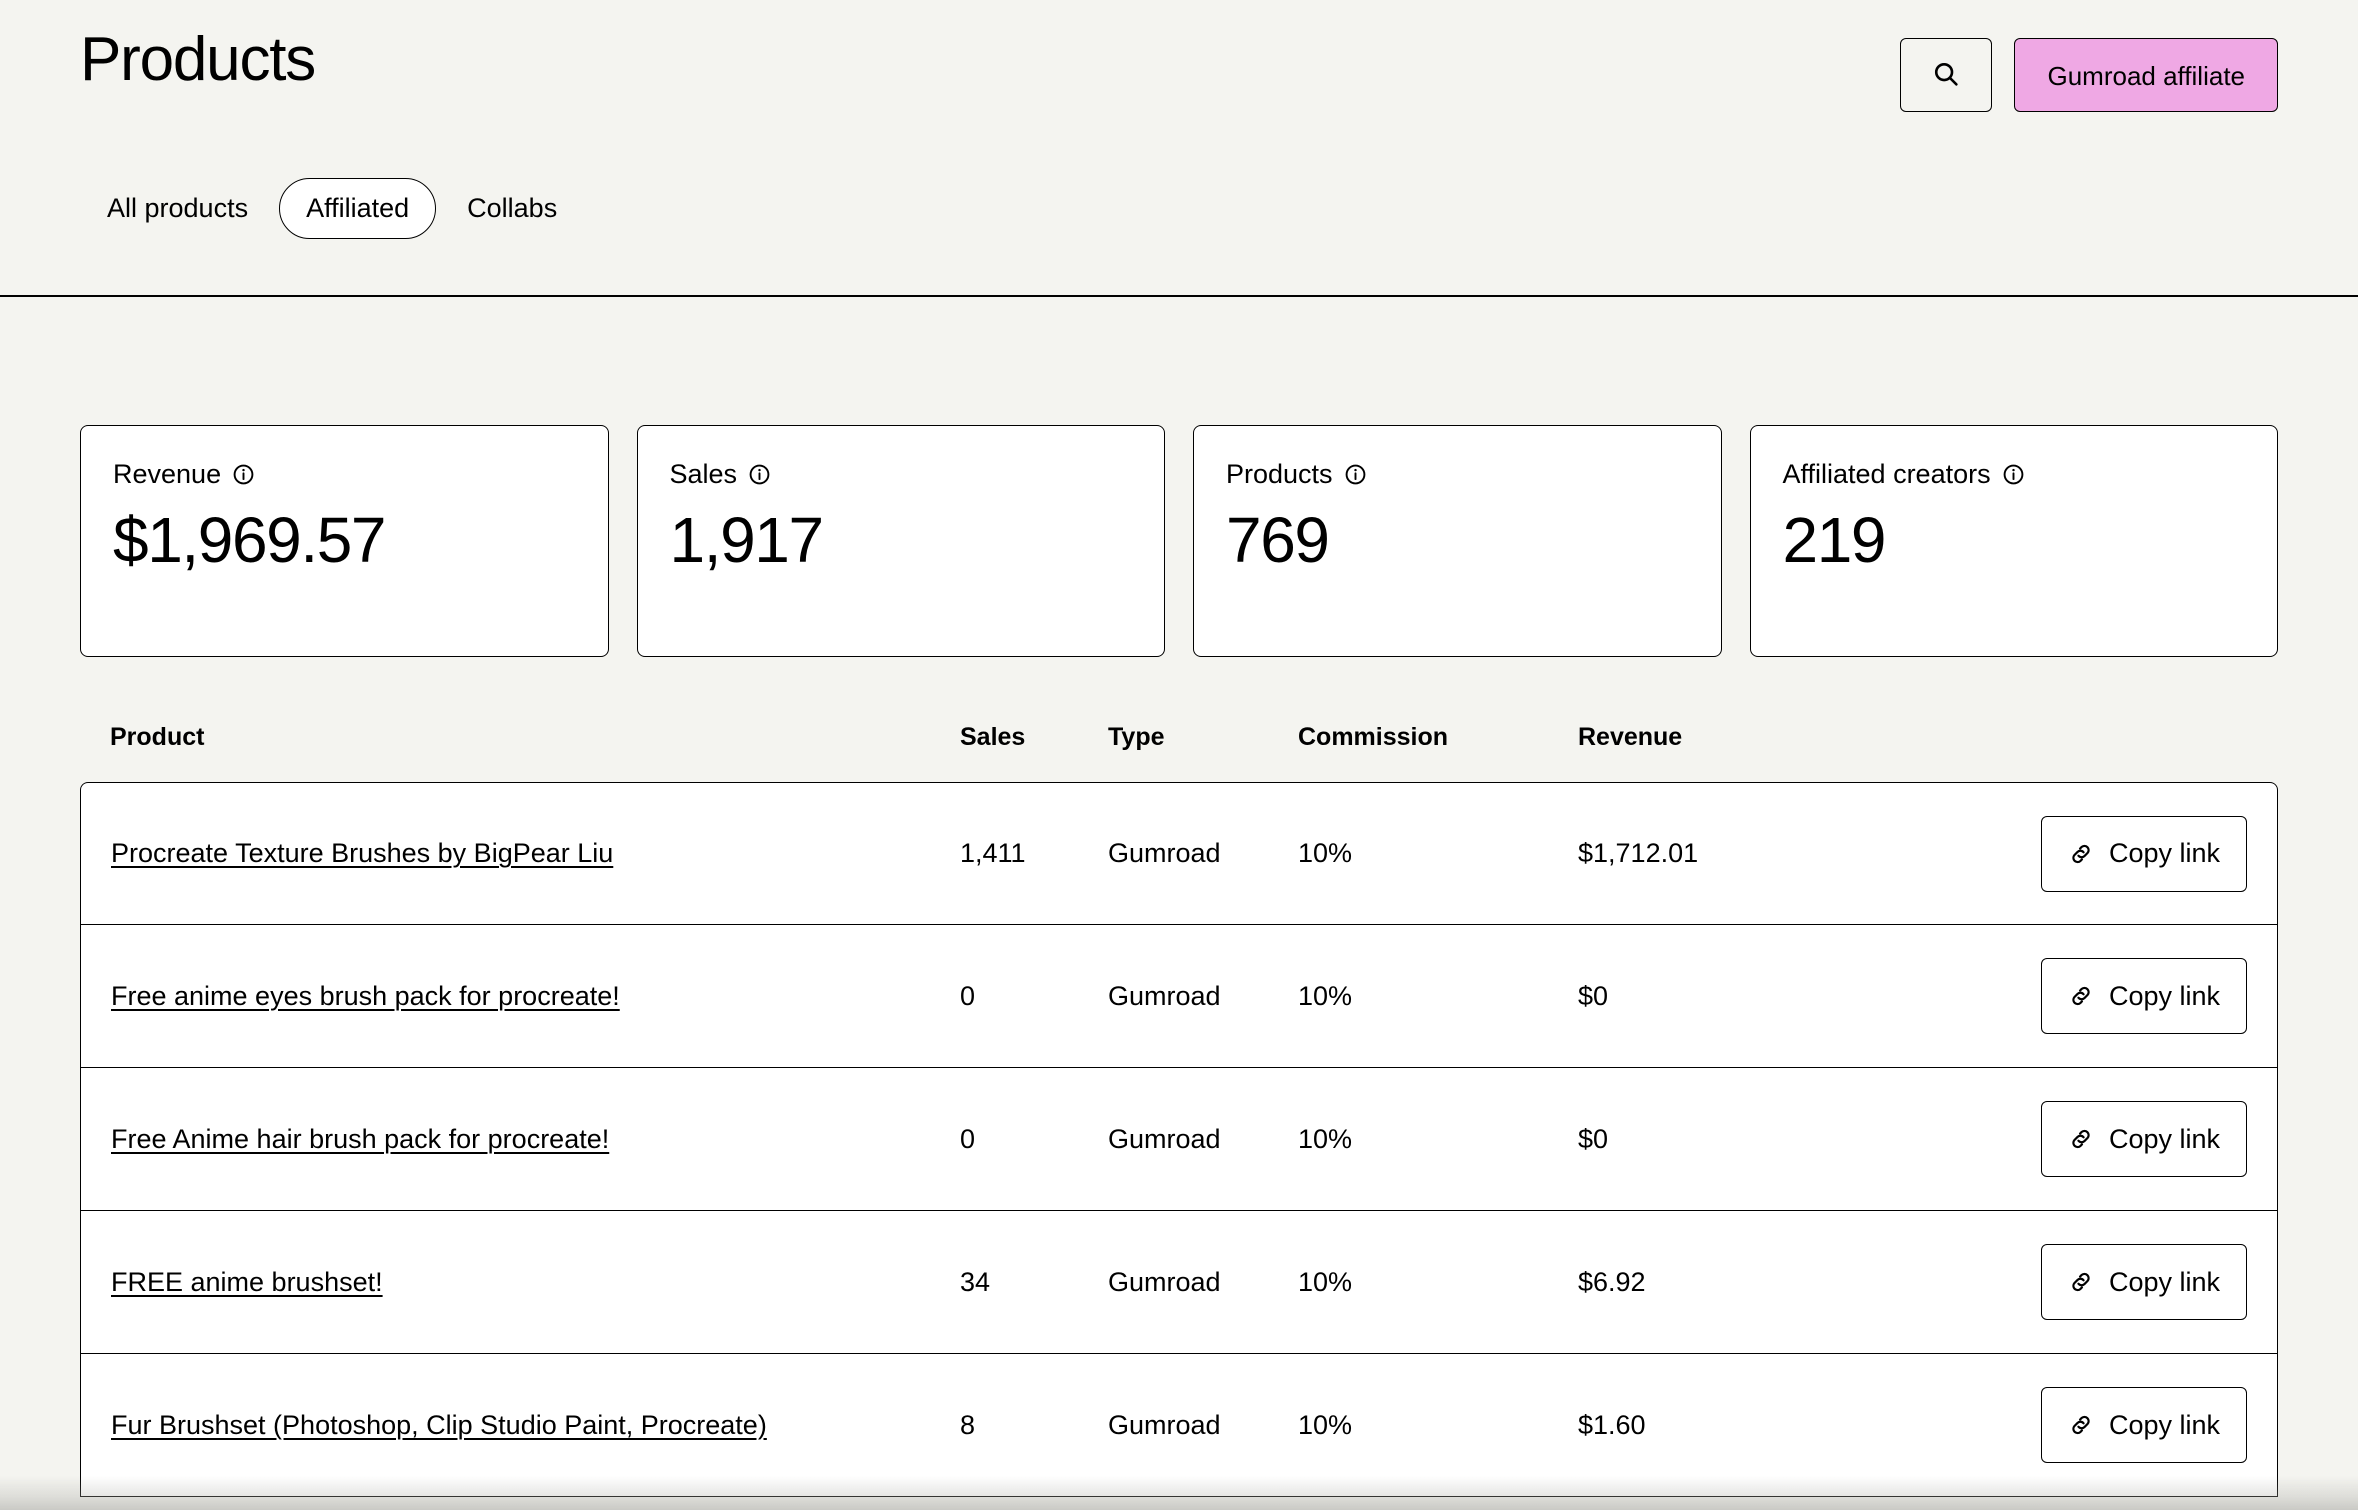 Image resolution: width=2358 pixels, height=1510 pixels. I want to click on stat-label-text: Products, so click(1279, 474).